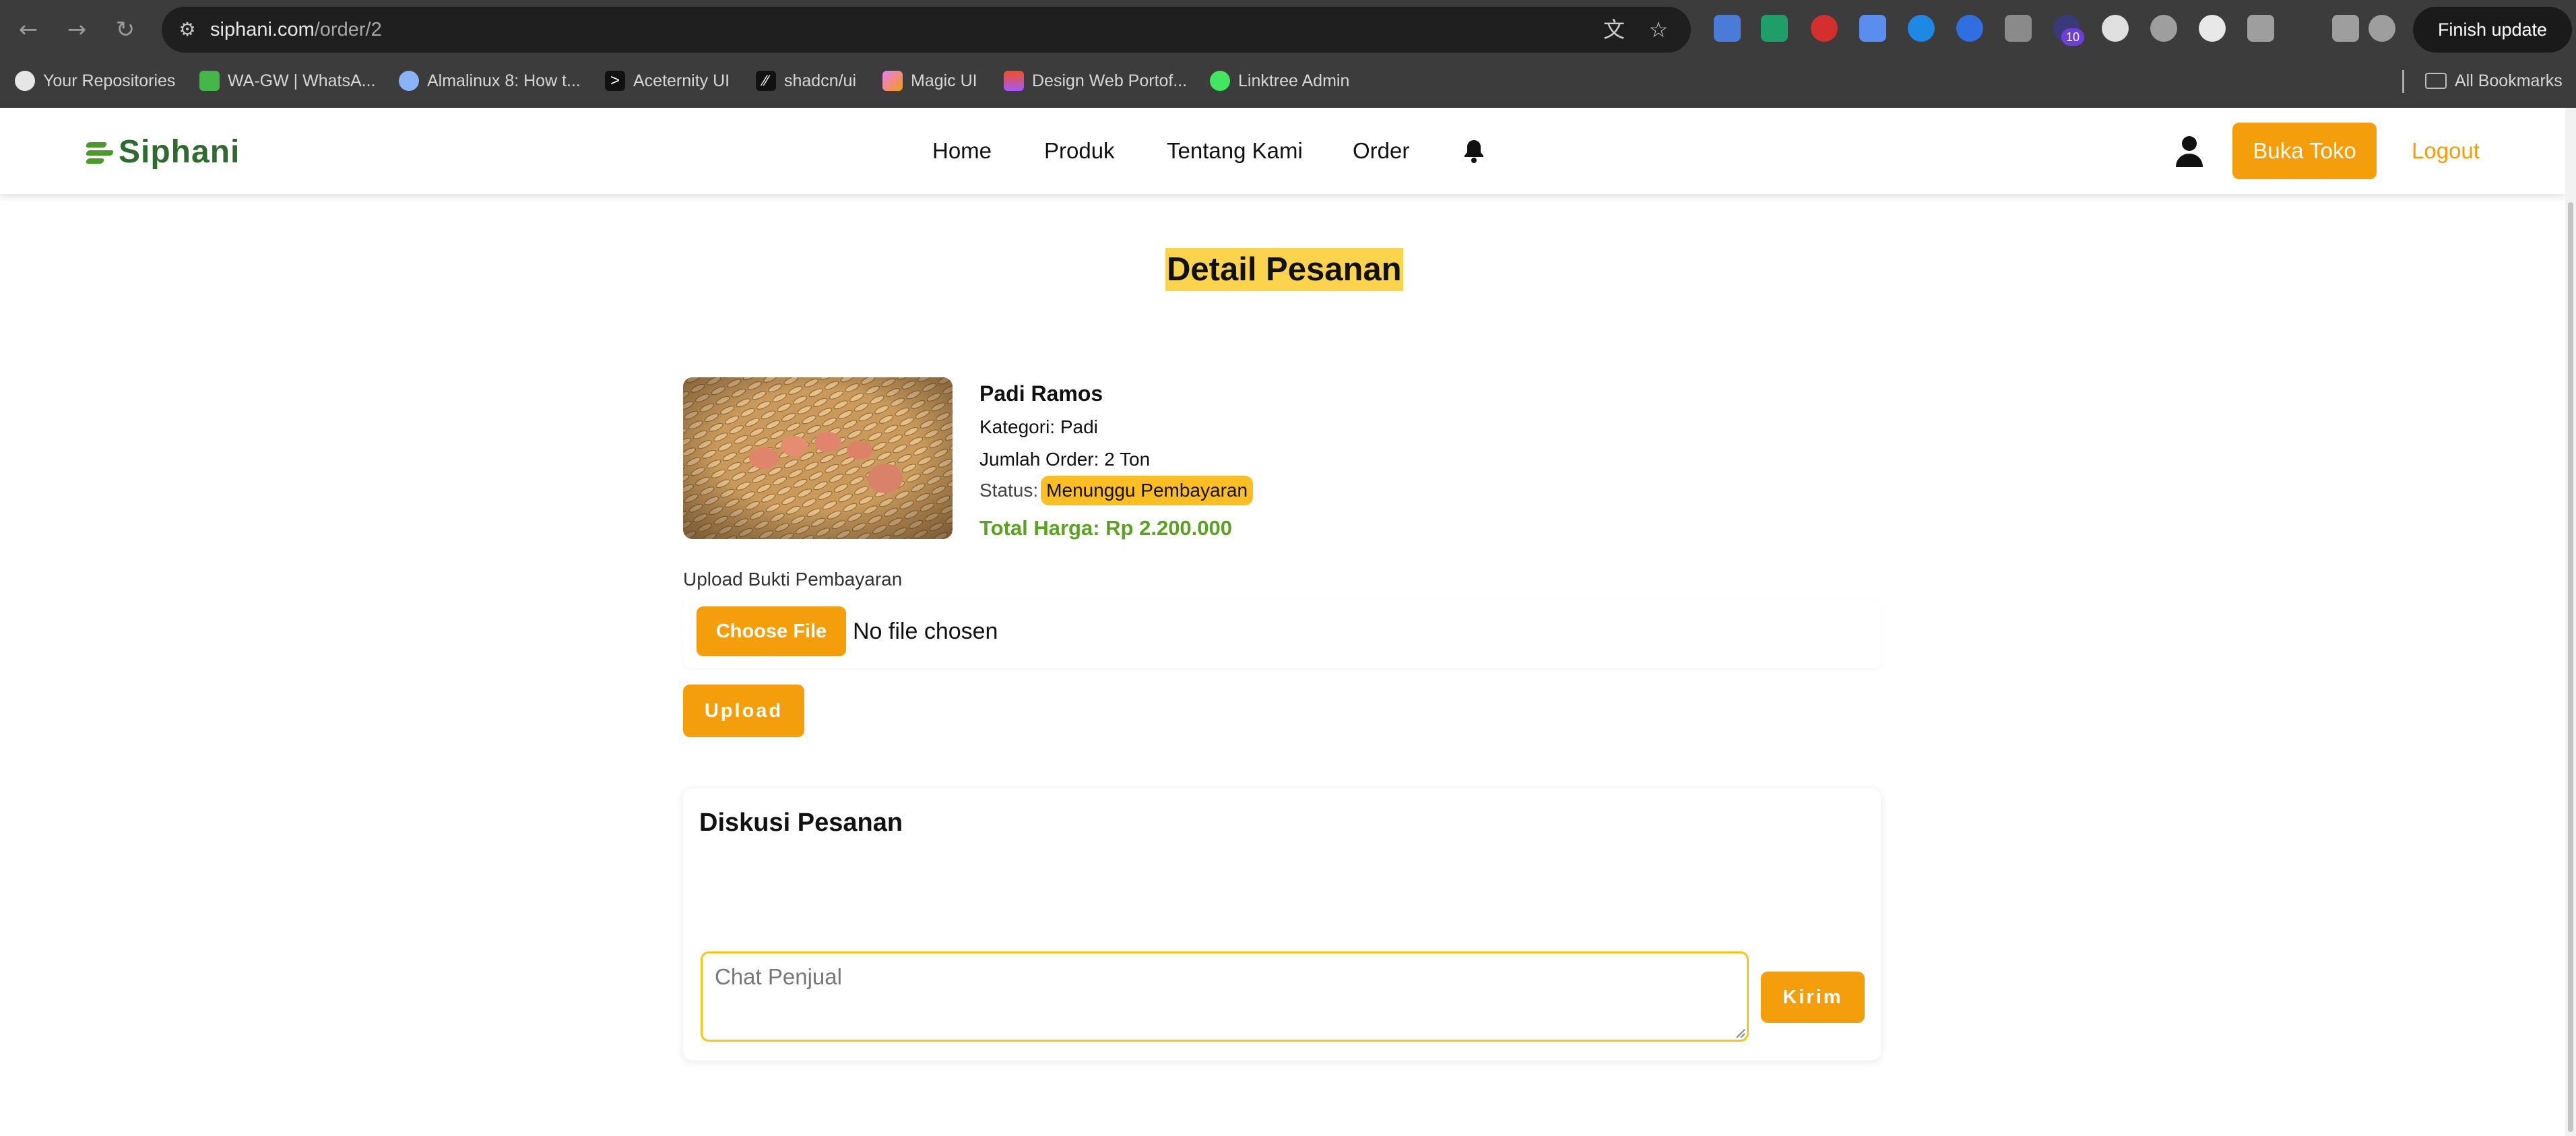 The width and height of the screenshot is (2576, 1136). I want to click on order-status: Status: Menunggu Pembayaran, so click(1117, 490).